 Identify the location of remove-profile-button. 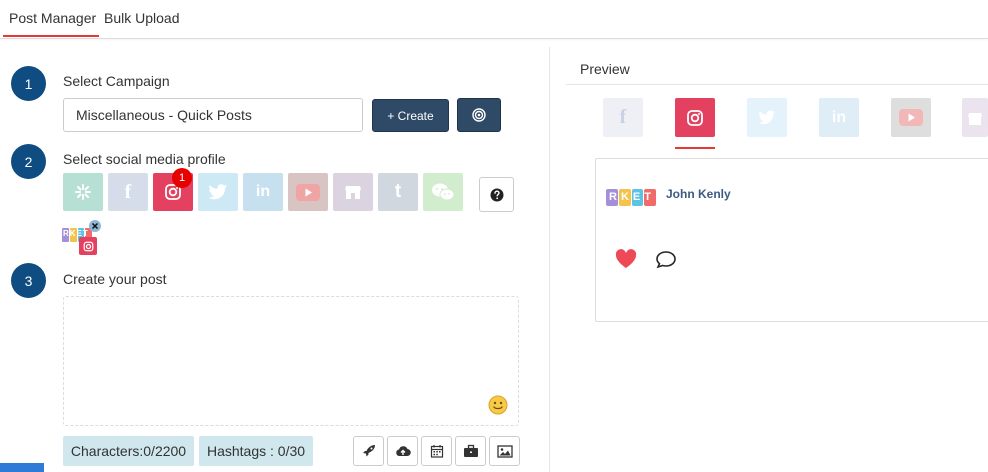
(95, 226).